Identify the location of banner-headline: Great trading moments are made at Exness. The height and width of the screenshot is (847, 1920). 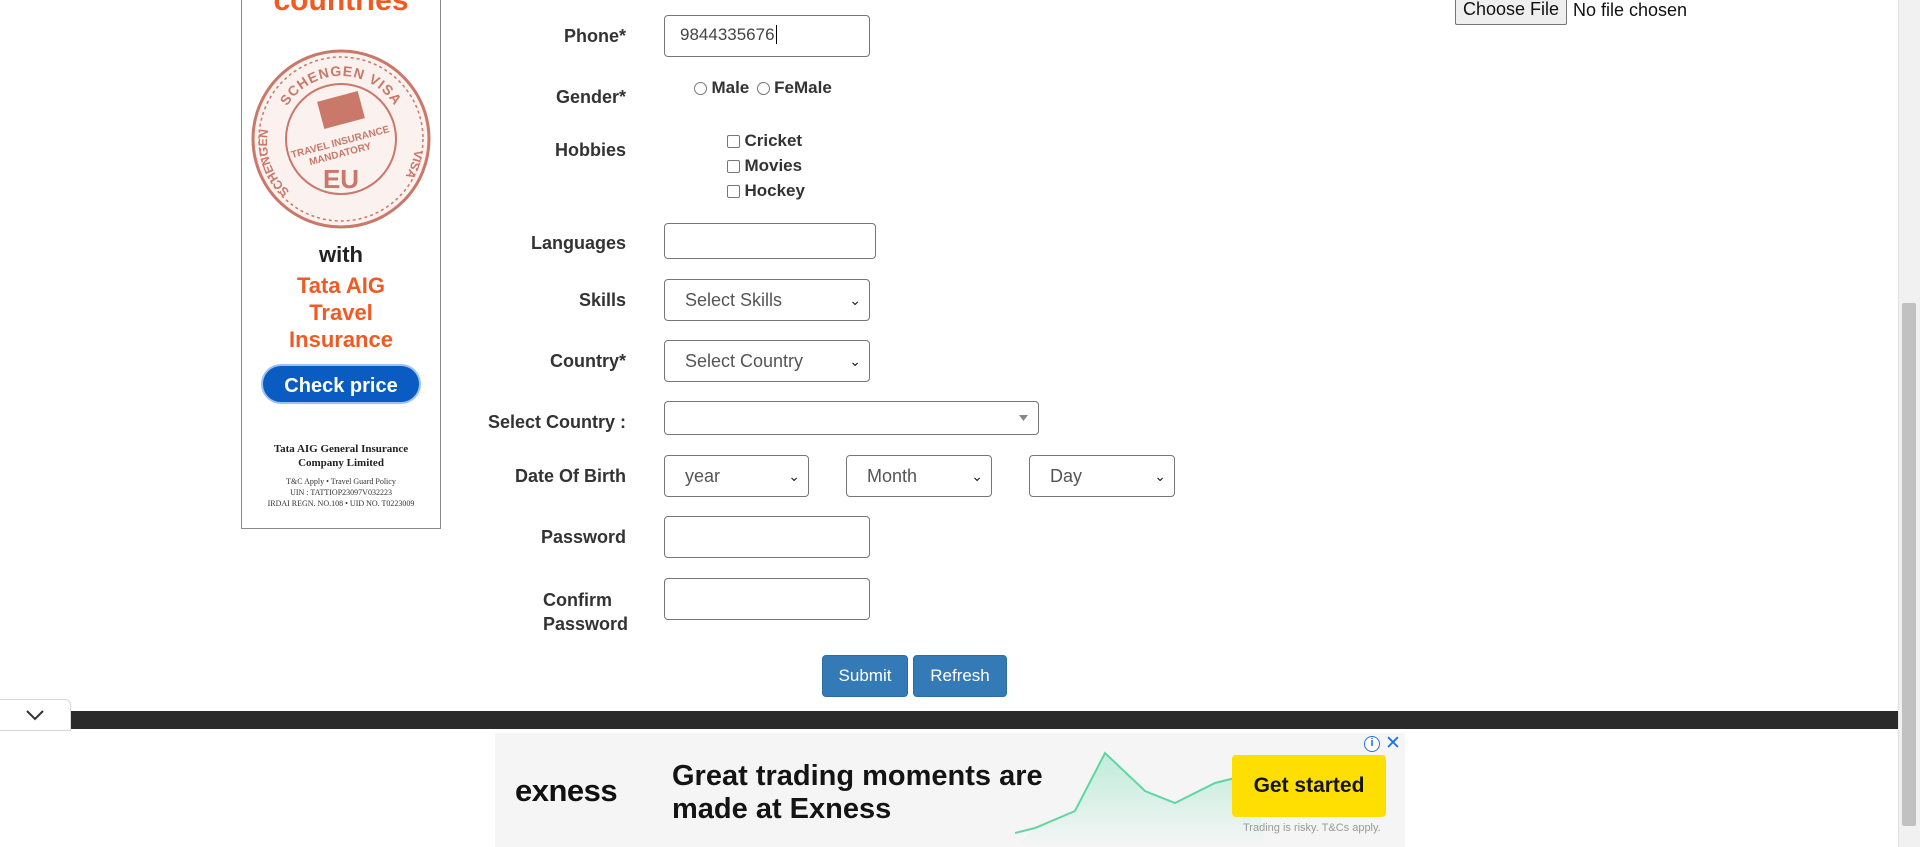
(857, 792).